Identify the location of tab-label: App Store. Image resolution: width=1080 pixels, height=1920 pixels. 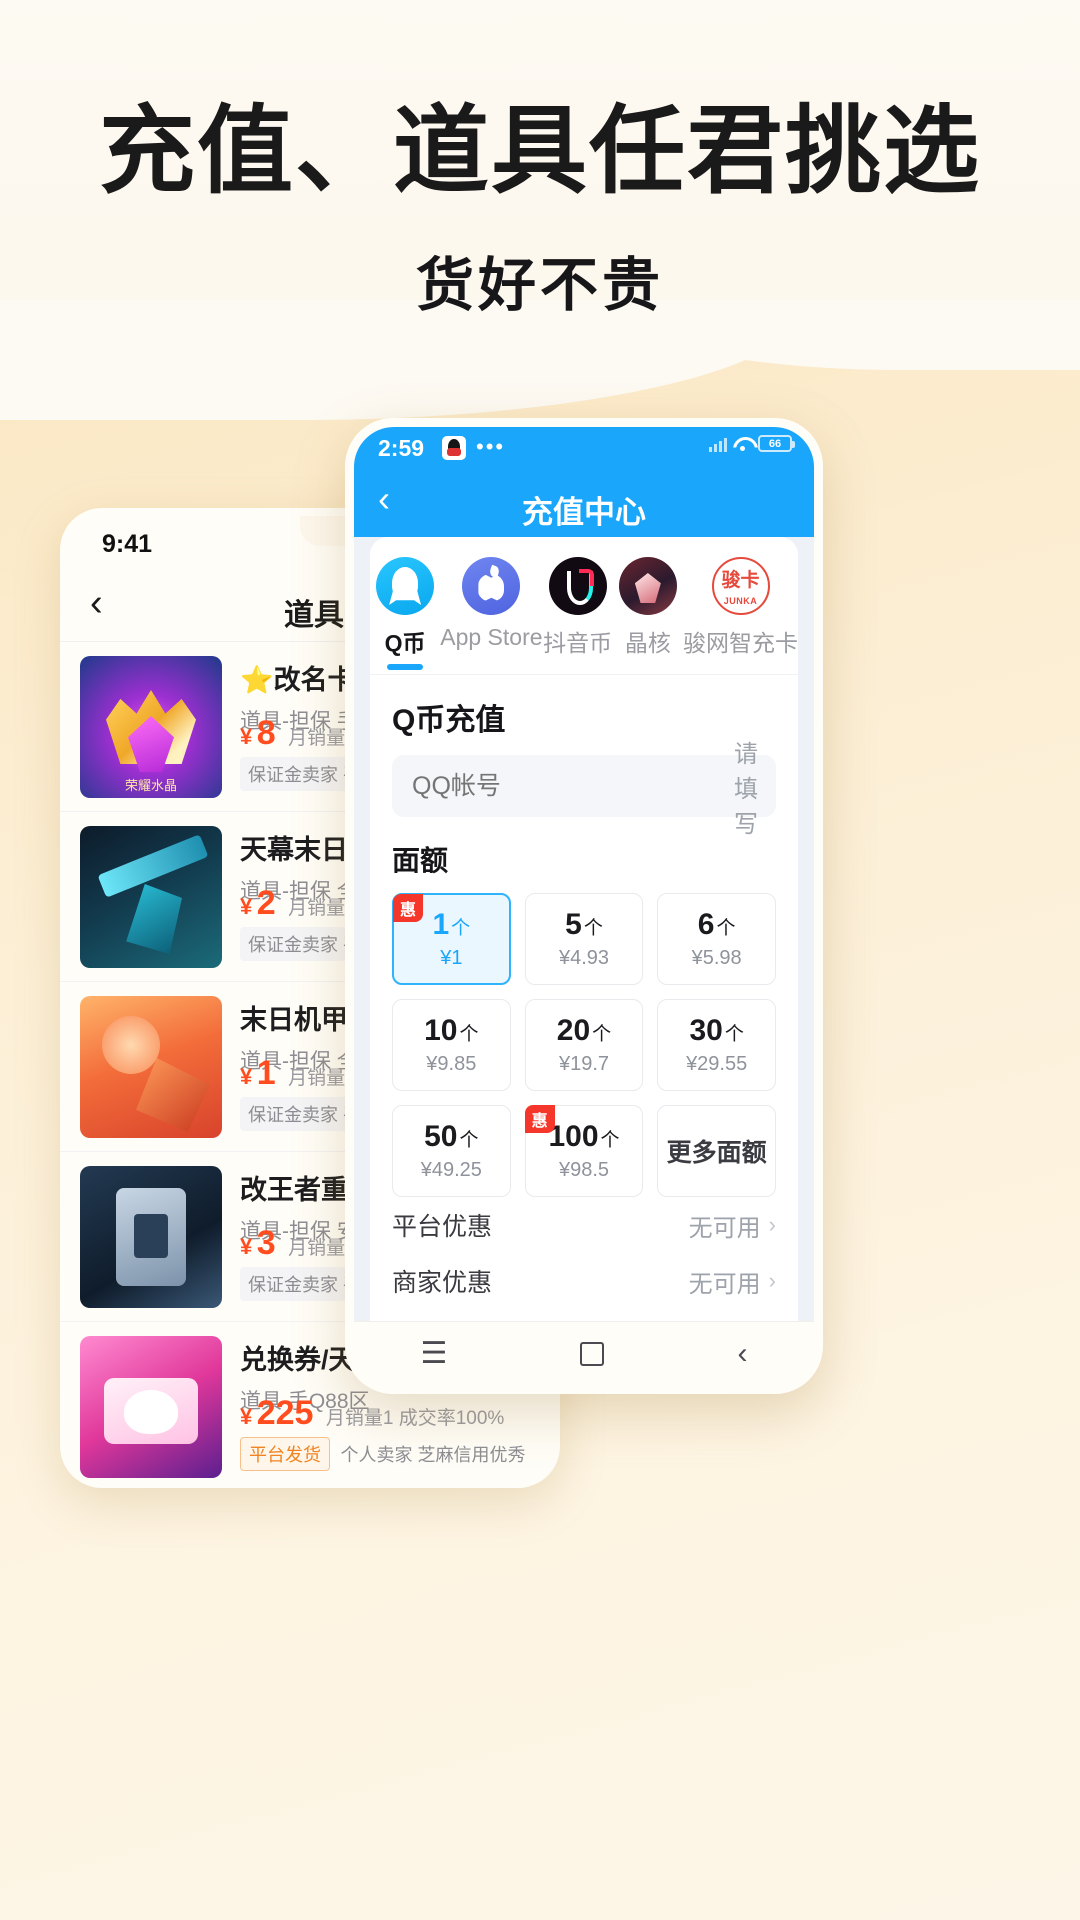
(491, 637).